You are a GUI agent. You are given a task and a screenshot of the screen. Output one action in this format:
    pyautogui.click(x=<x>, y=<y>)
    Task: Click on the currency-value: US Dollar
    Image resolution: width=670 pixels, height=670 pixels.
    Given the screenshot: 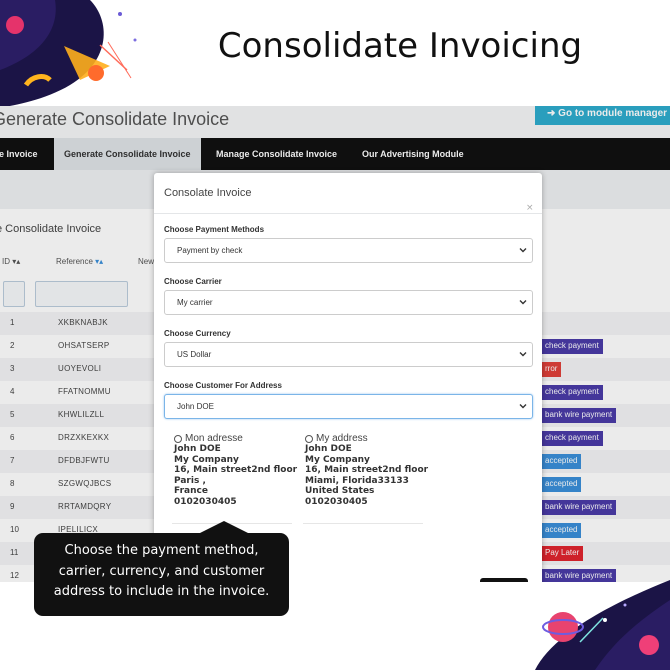 What is the action you would take?
    pyautogui.click(x=194, y=354)
    